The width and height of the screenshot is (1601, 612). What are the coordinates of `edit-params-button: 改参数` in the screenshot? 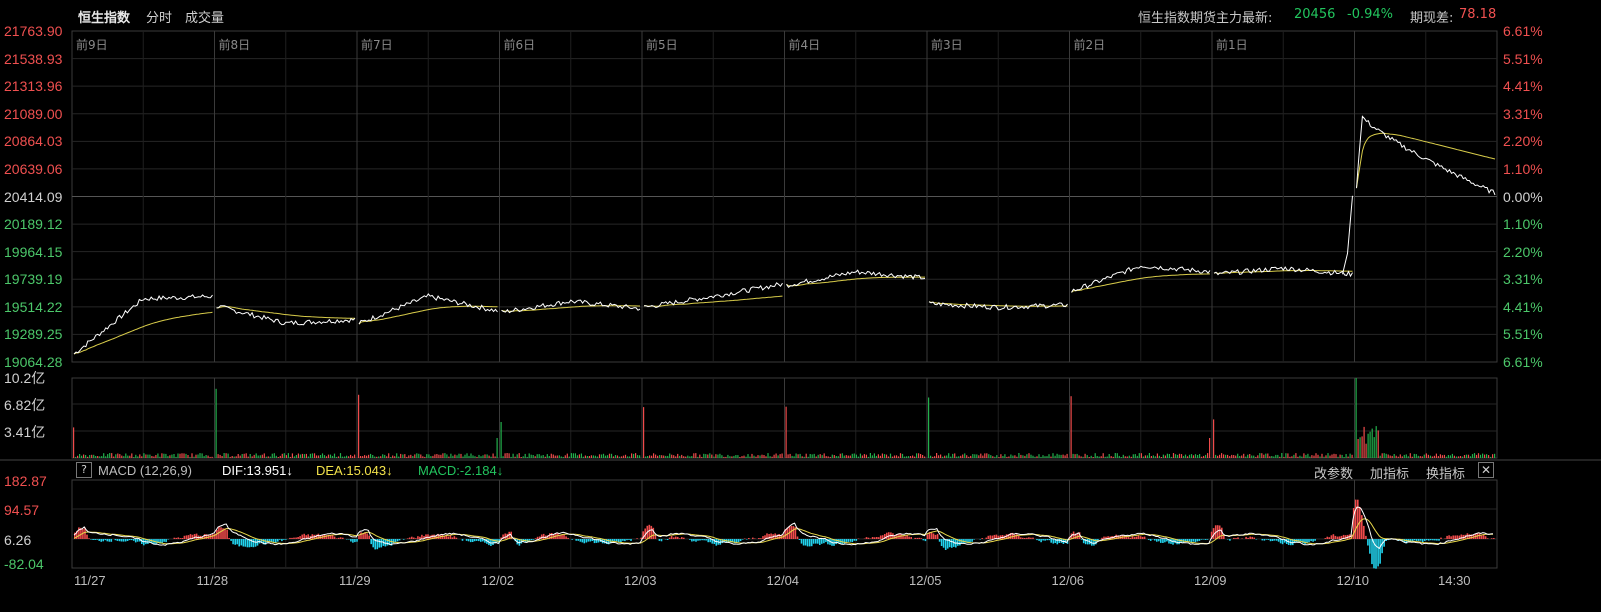 It's located at (1333, 472).